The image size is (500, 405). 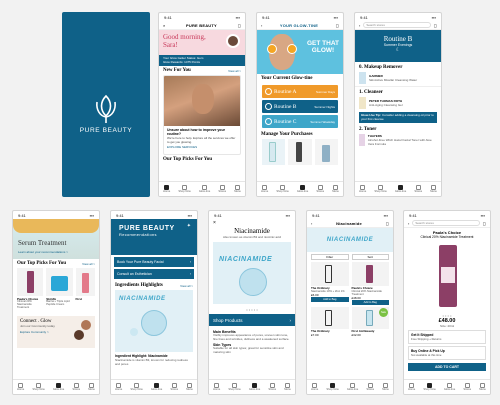 I want to click on ship-option: Get It Shipped Free Shipping + Returns, so click(x=447, y=337).